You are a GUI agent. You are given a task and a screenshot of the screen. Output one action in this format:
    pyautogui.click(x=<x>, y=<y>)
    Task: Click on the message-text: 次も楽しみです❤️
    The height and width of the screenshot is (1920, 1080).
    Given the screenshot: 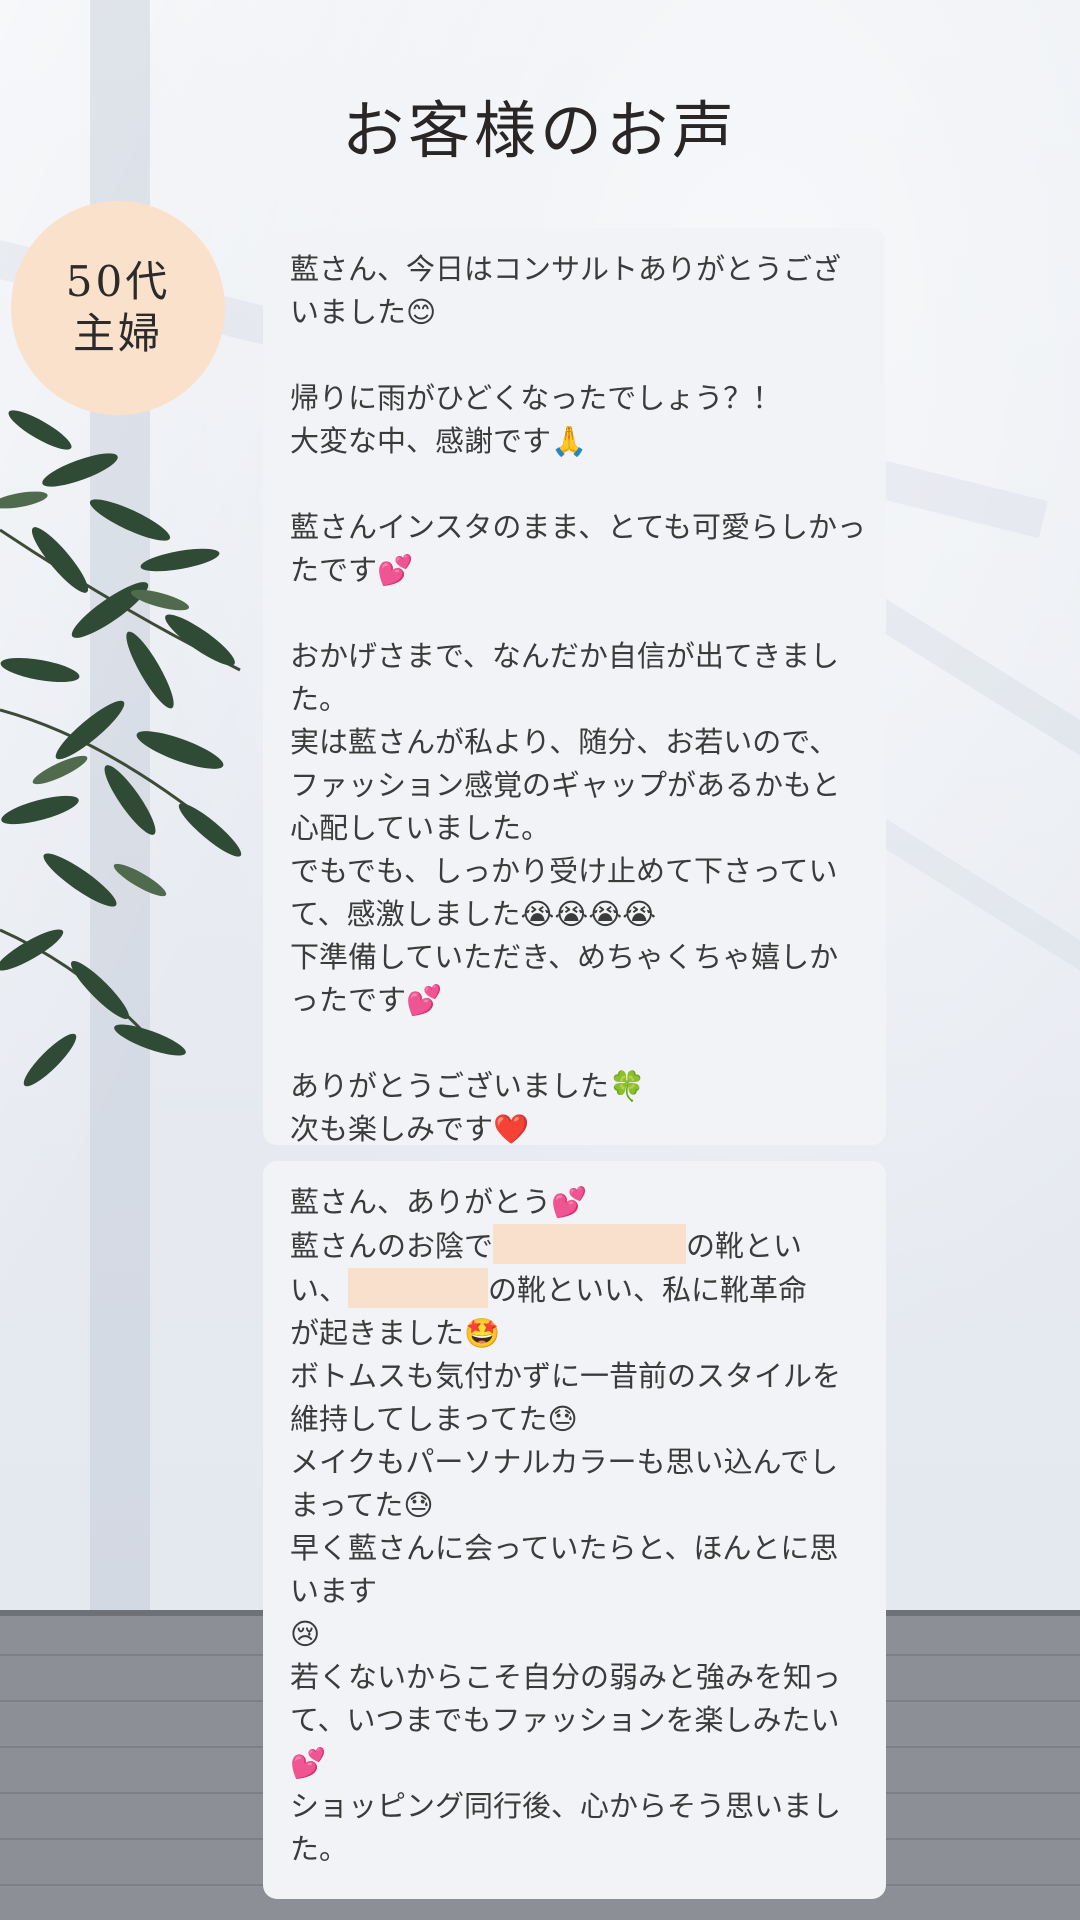 What is the action you would take?
    pyautogui.click(x=410, y=1129)
    